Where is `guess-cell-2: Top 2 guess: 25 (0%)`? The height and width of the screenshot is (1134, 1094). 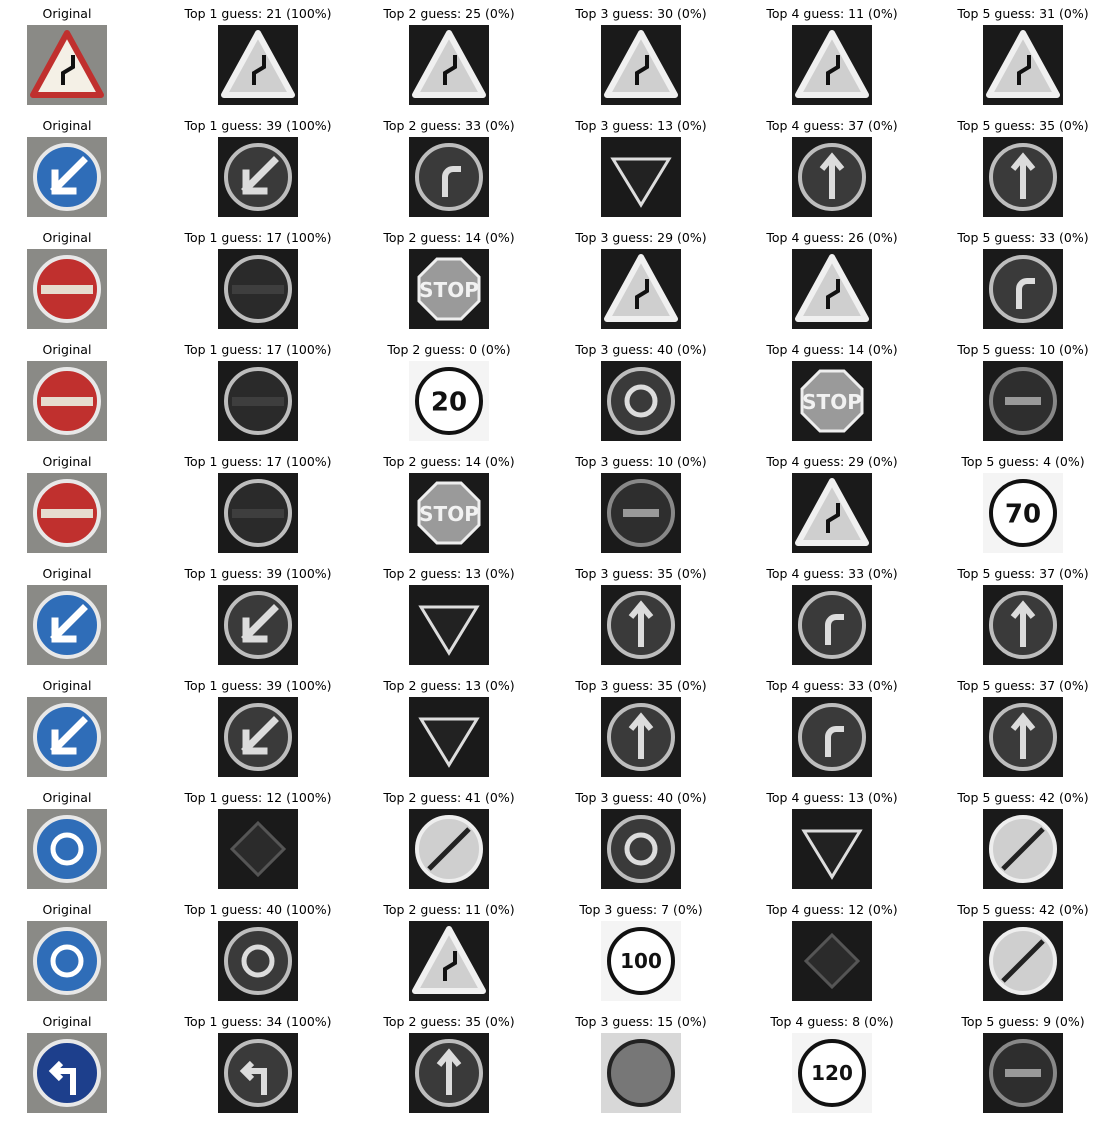
guess-cell-2: Top 2 guess: 25 (0%) is located at coordinates (449, 55).